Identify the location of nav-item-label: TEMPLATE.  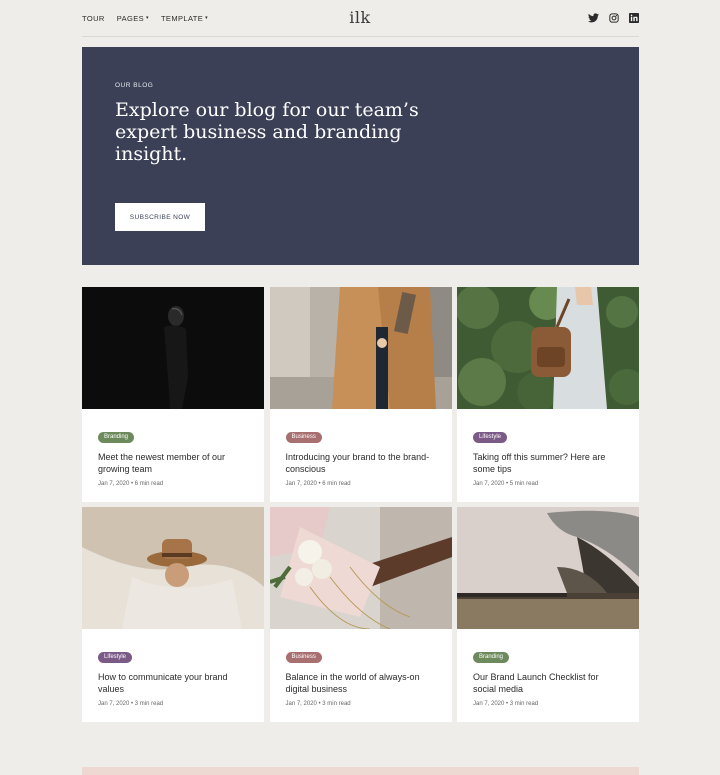
(182, 18).